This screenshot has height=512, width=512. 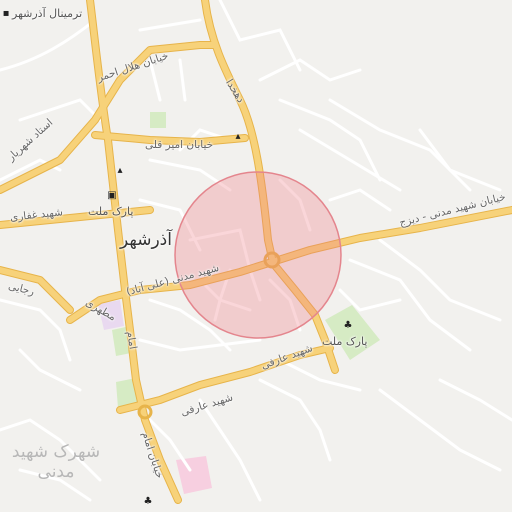 I want to click on pink-area, so click(x=194, y=475).